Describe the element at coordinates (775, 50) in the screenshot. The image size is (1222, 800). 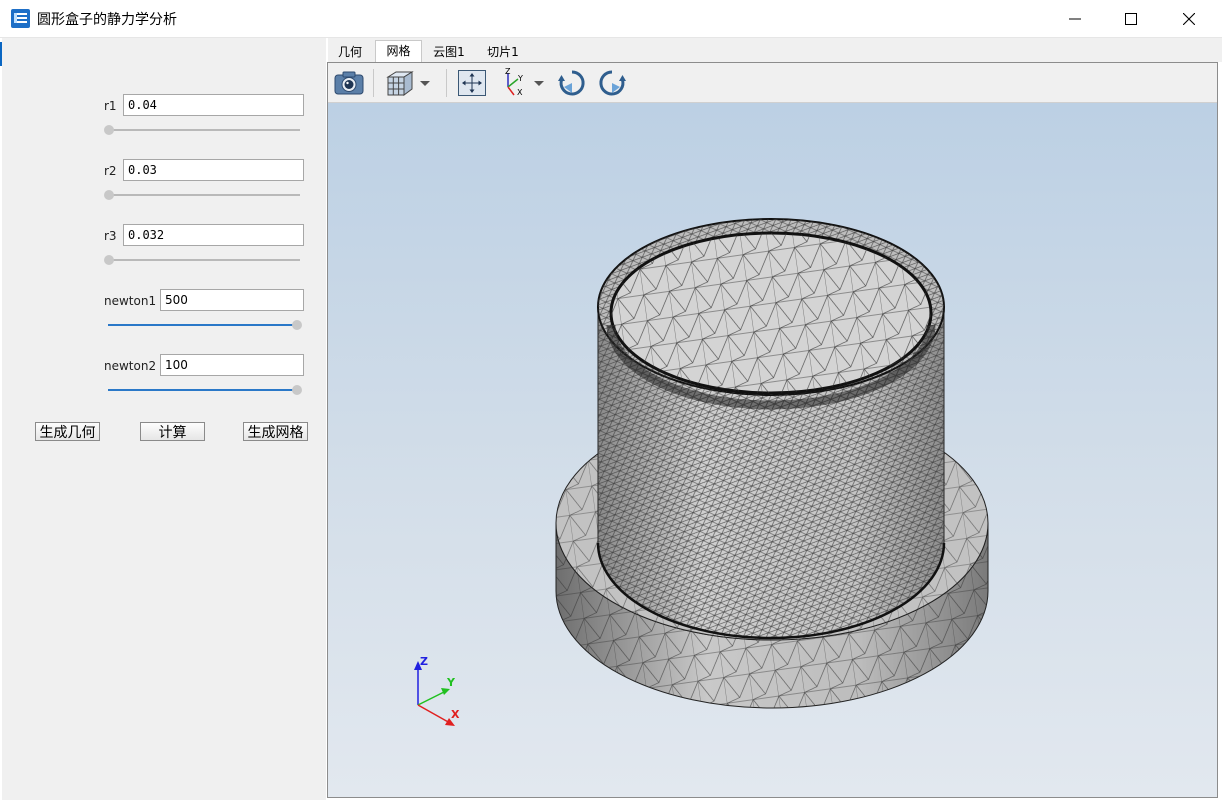
I see `view-tab-bar: 几何 网格 云图1 切片1` at that location.